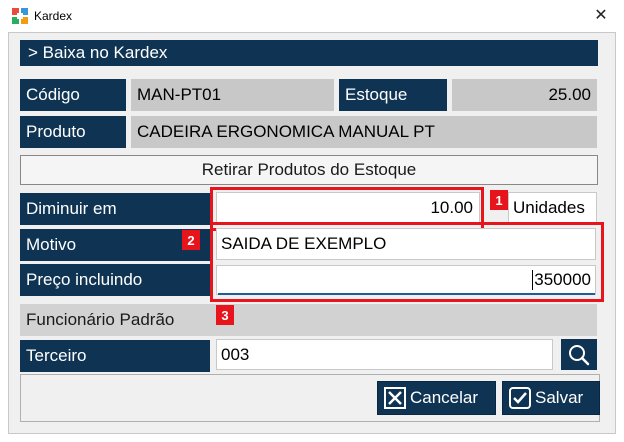  I want to click on section-header: > Baixa no Kardex, so click(309, 53).